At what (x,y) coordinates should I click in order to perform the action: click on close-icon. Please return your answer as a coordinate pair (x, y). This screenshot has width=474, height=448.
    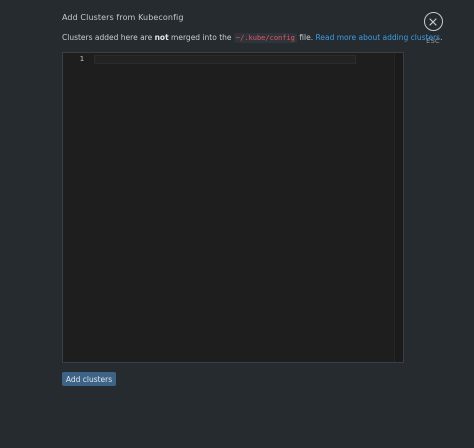
    Looking at the image, I should click on (433, 21).